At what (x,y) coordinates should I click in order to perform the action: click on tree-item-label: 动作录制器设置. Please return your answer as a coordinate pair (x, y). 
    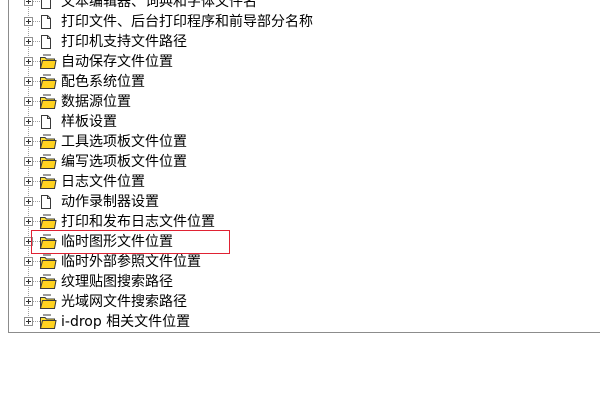
    Looking at the image, I should click on (110, 202).